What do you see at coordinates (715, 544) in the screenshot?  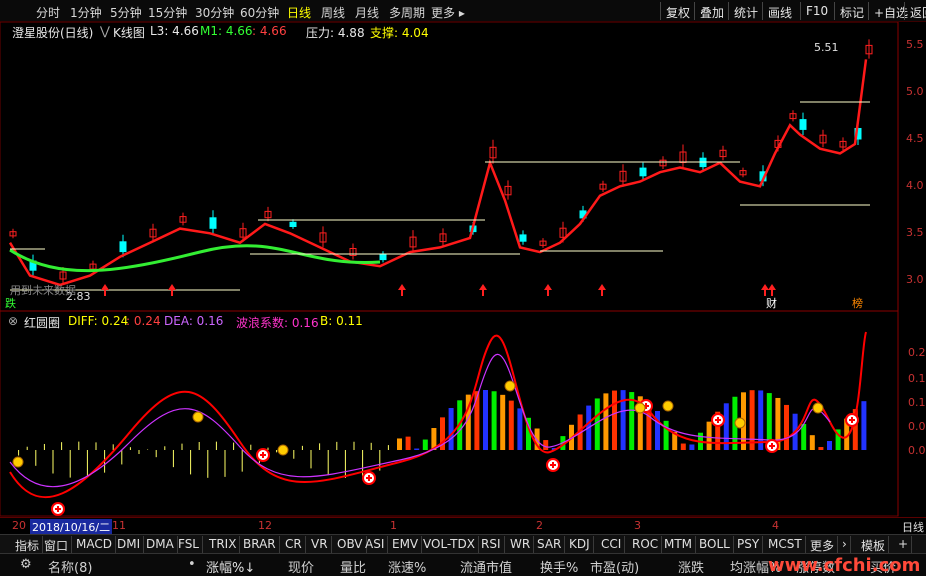 I see `indicator-tab: BOLL` at bounding box center [715, 544].